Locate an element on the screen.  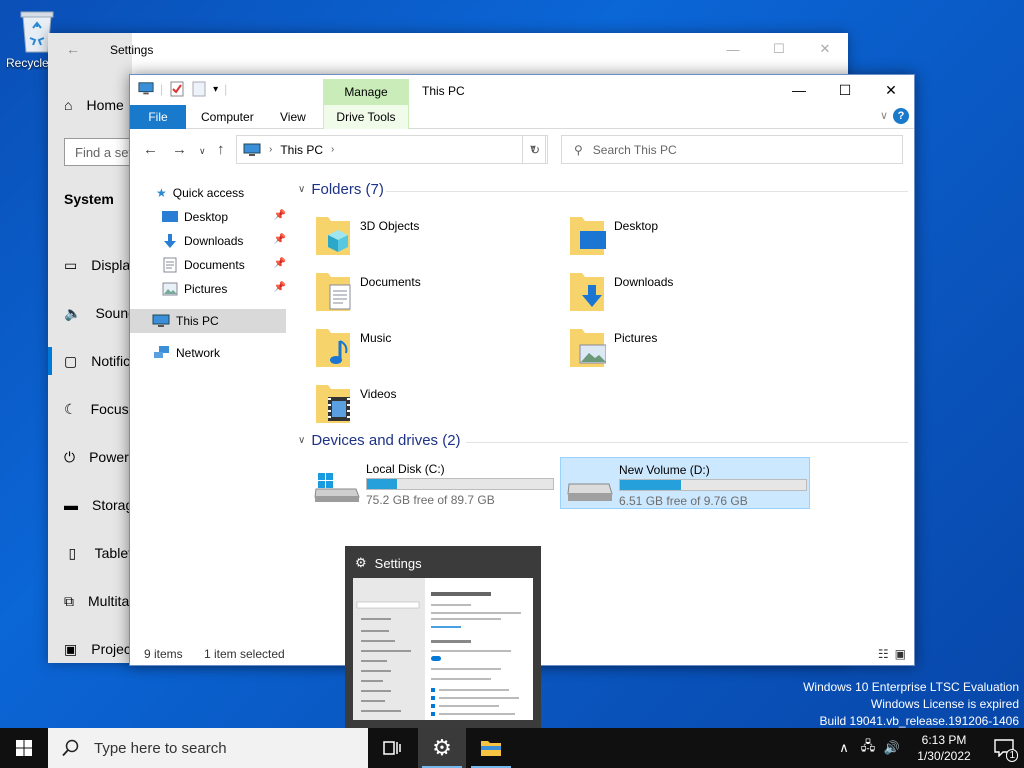
taskbar-search-input: Type here to search is located at coordinates (208, 748).